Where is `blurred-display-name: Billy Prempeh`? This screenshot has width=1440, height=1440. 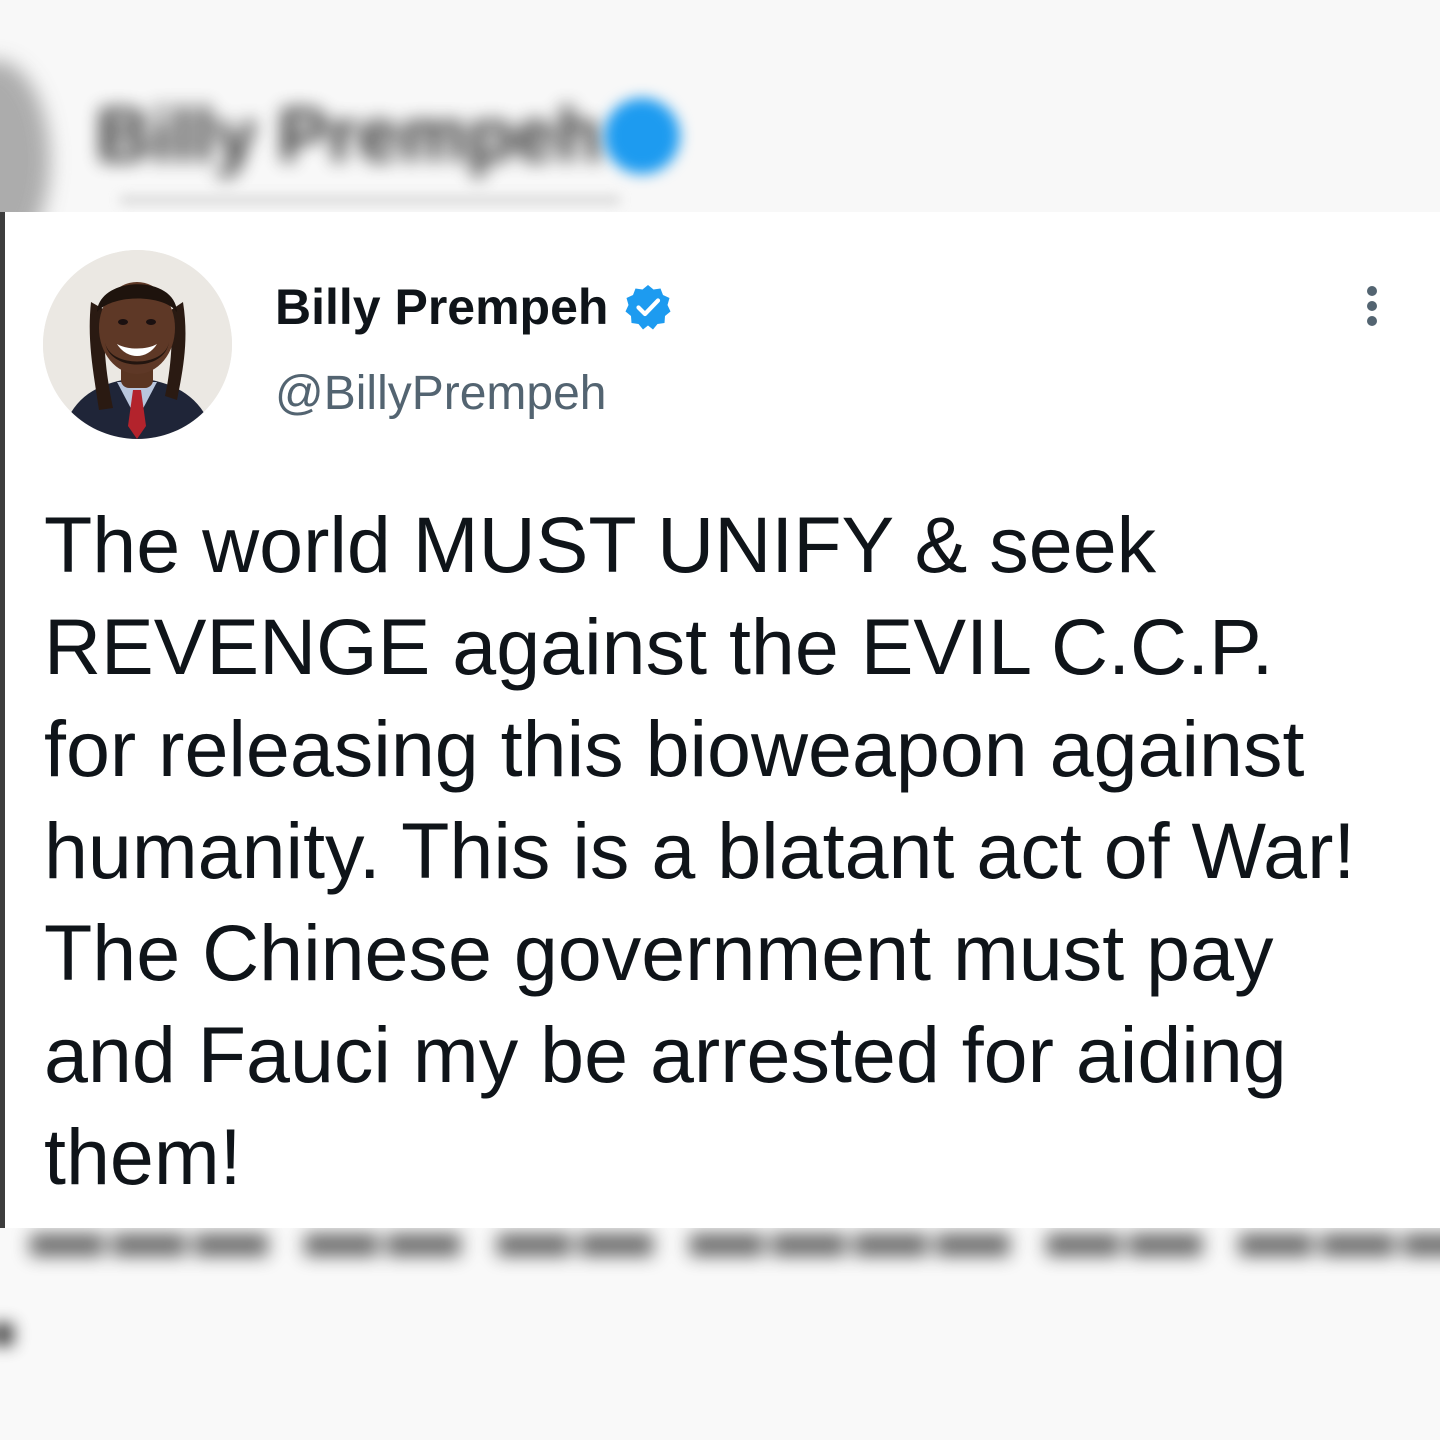 blurred-display-name: Billy Prempeh is located at coordinates (349, 135).